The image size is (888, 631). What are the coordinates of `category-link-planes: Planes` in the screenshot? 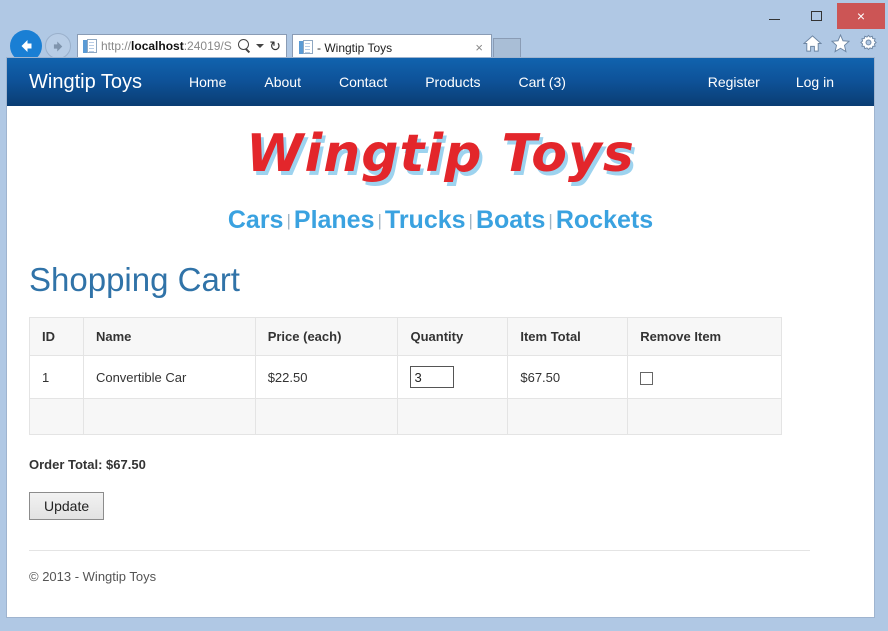 It's located at (334, 220).